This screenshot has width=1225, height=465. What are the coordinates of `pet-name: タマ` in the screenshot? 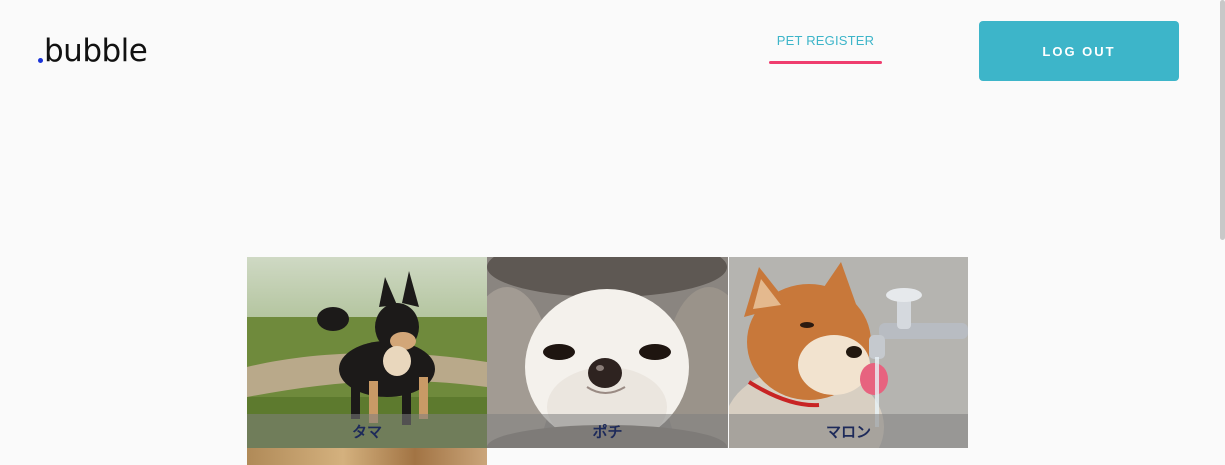 It's located at (367, 431).